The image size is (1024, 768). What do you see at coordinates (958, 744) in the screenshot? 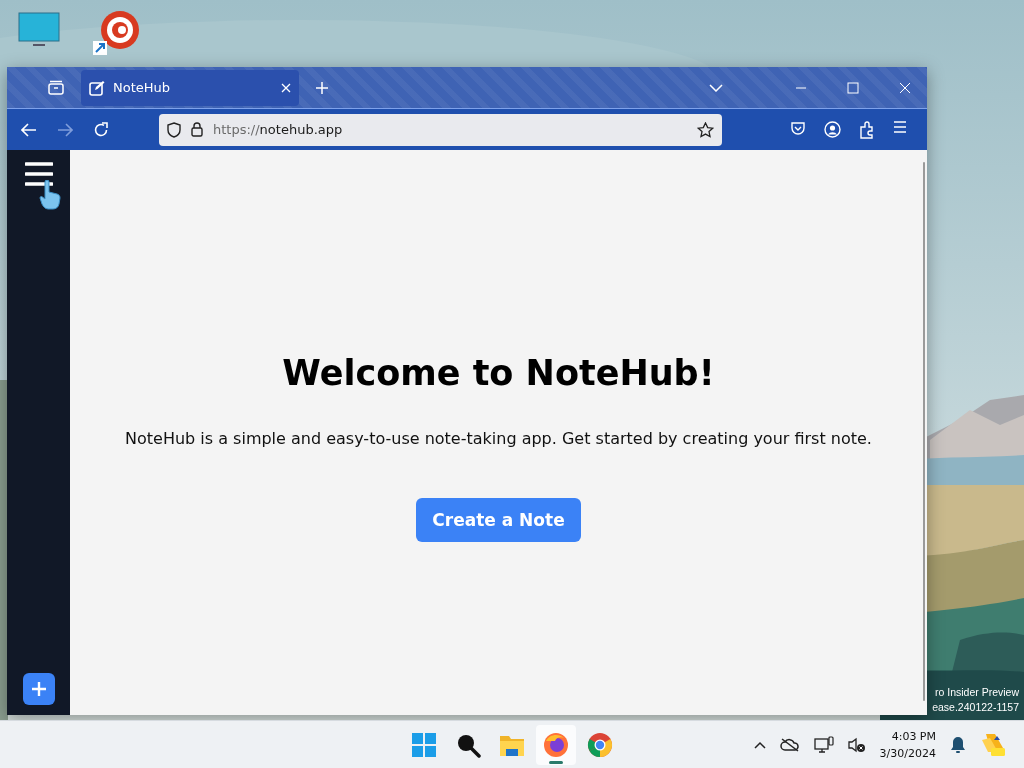
I see `bell-icon` at bounding box center [958, 744].